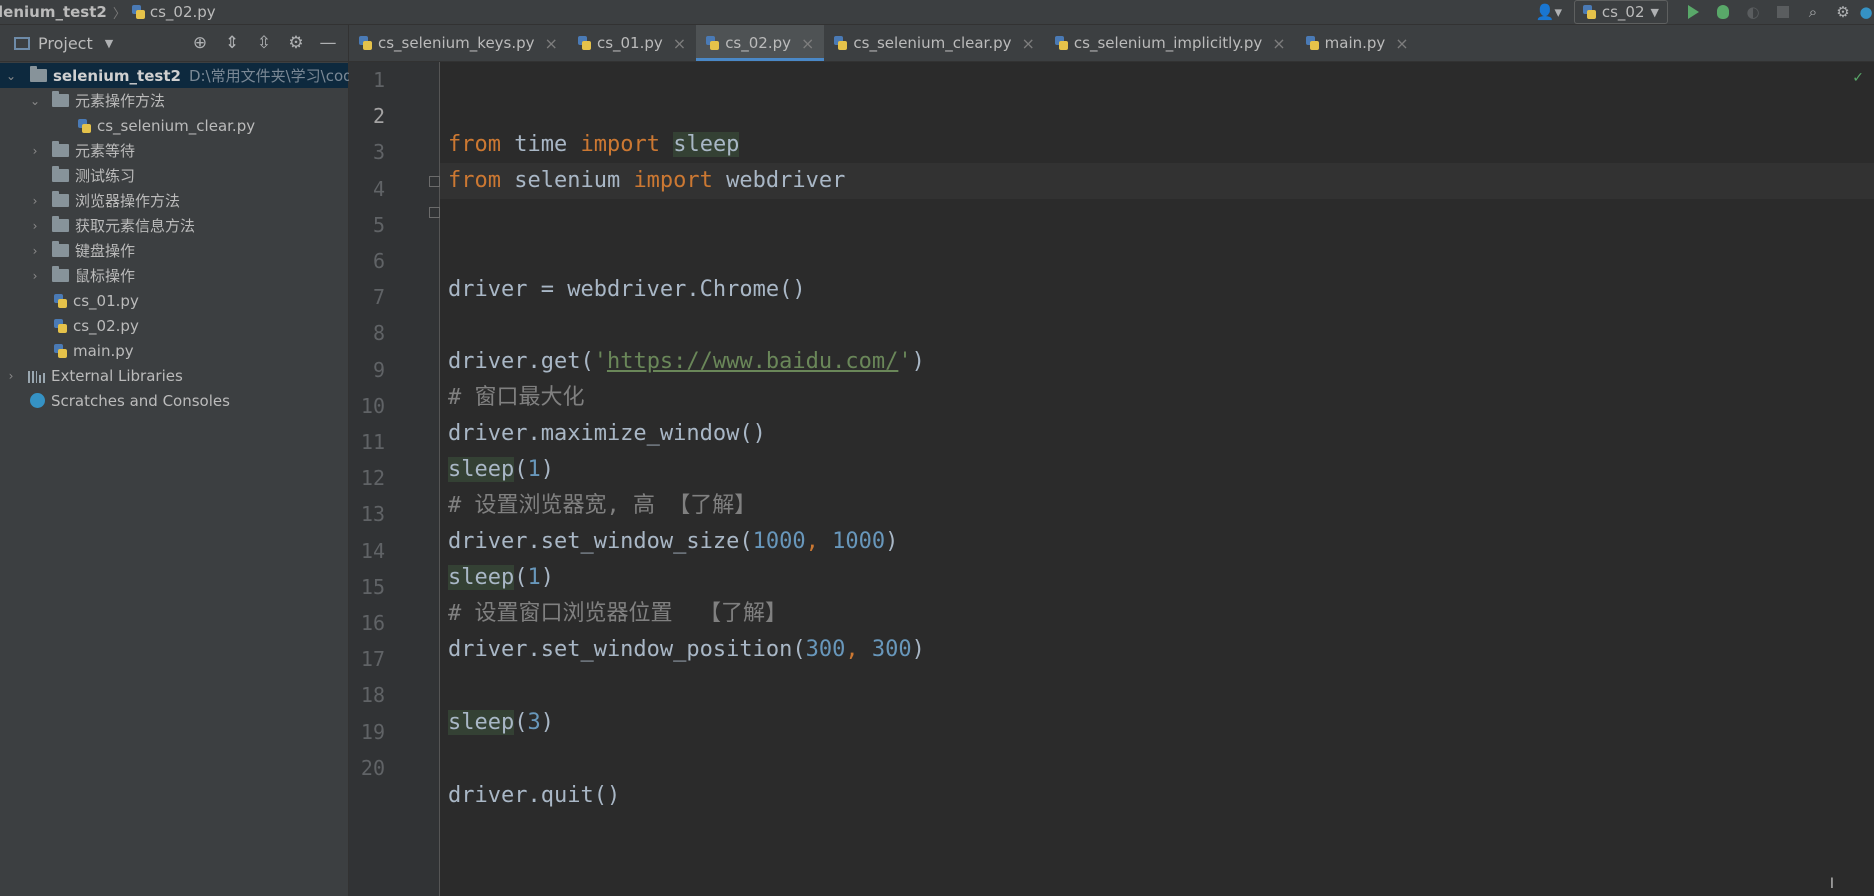  Describe the element at coordinates (264, 43) in the screenshot. I see `collapse-all-icon: ⇳` at that location.